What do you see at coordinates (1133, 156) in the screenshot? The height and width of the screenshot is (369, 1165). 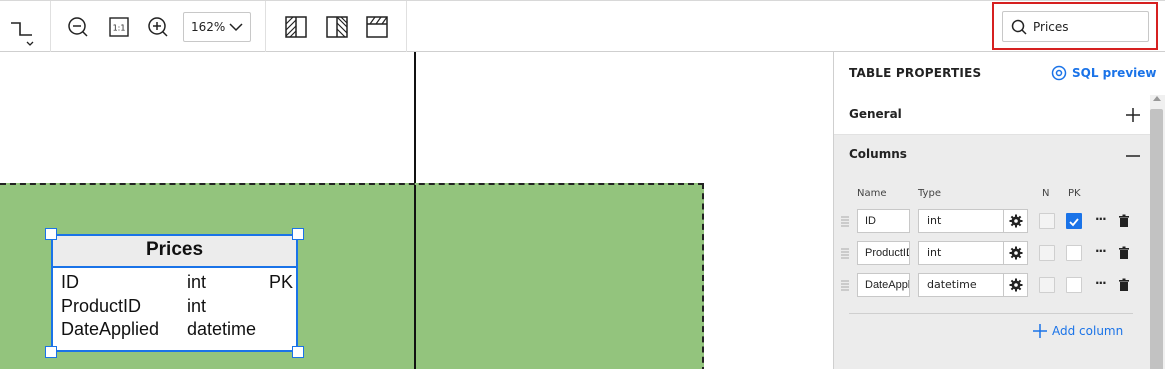 I see `minus-icon` at bounding box center [1133, 156].